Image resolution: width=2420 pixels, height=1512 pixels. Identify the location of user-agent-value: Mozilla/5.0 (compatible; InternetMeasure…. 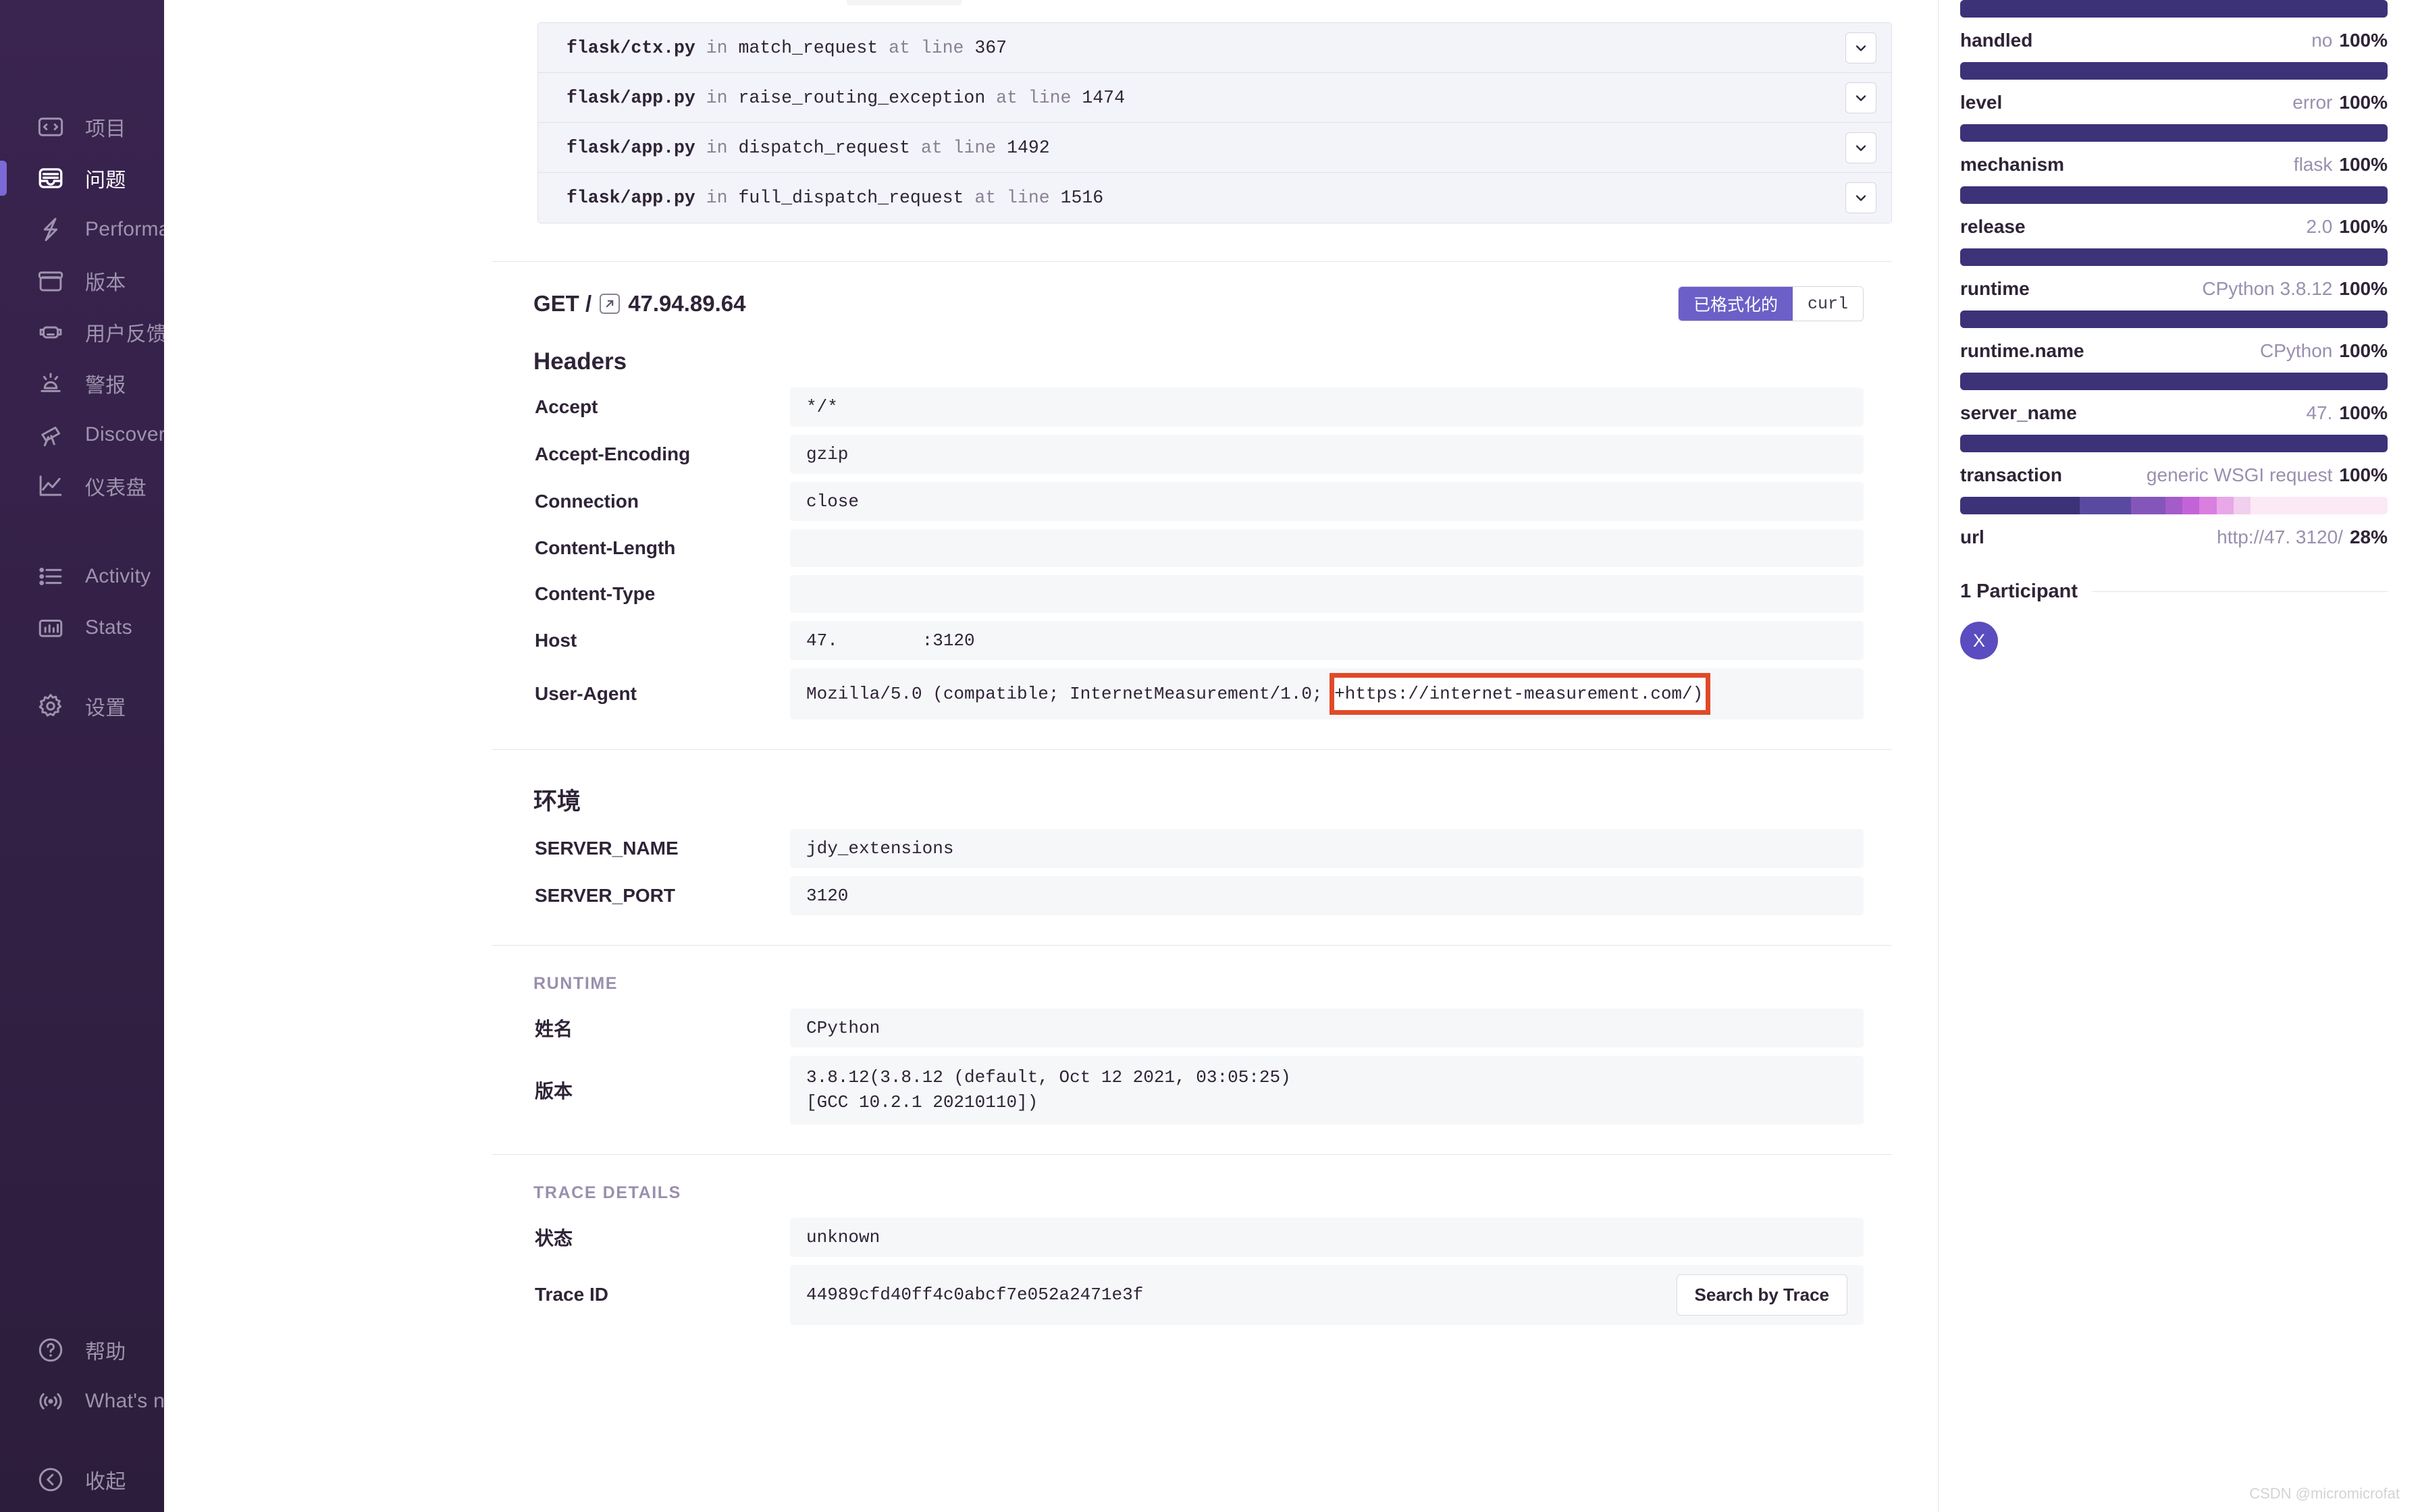
(1258, 694).